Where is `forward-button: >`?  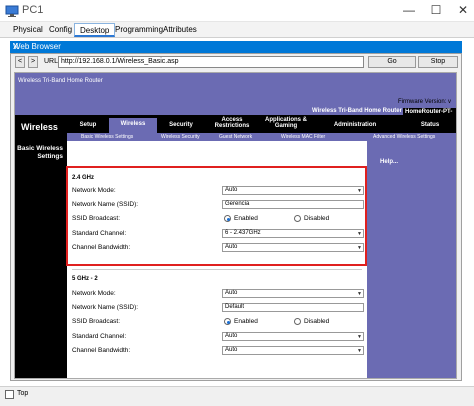
forward-button: > is located at coordinates (33, 62).